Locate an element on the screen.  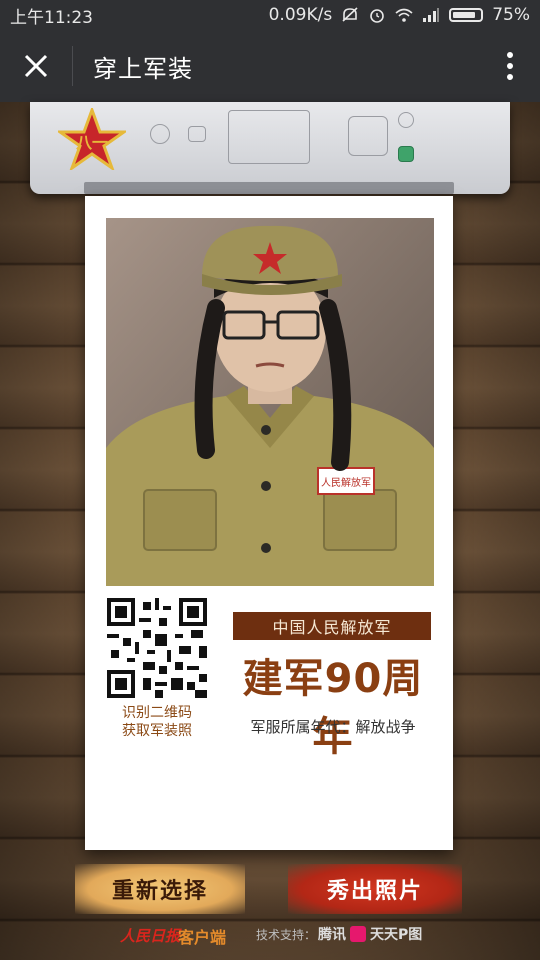
army-star-emblem: 八一 is located at coordinates (92, 139).